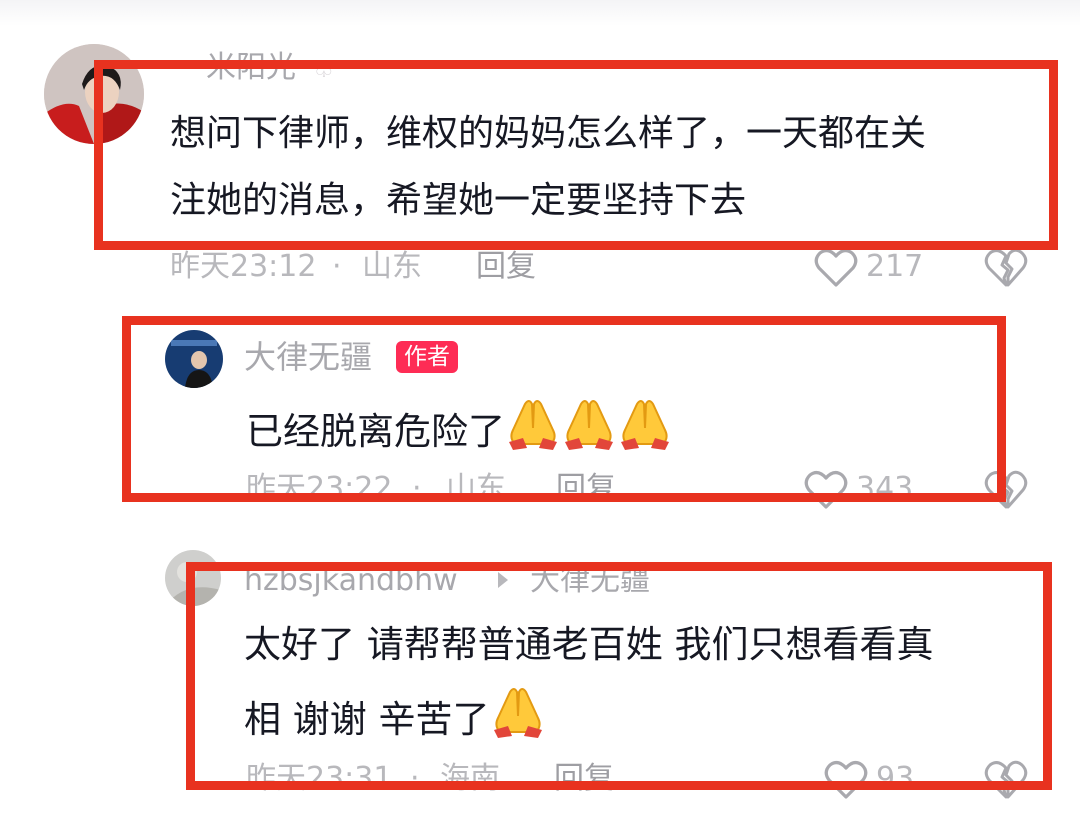 This screenshot has height=818, width=1080. What do you see at coordinates (1006, 268) in the screenshot?
I see `broken-heart-icon` at bounding box center [1006, 268].